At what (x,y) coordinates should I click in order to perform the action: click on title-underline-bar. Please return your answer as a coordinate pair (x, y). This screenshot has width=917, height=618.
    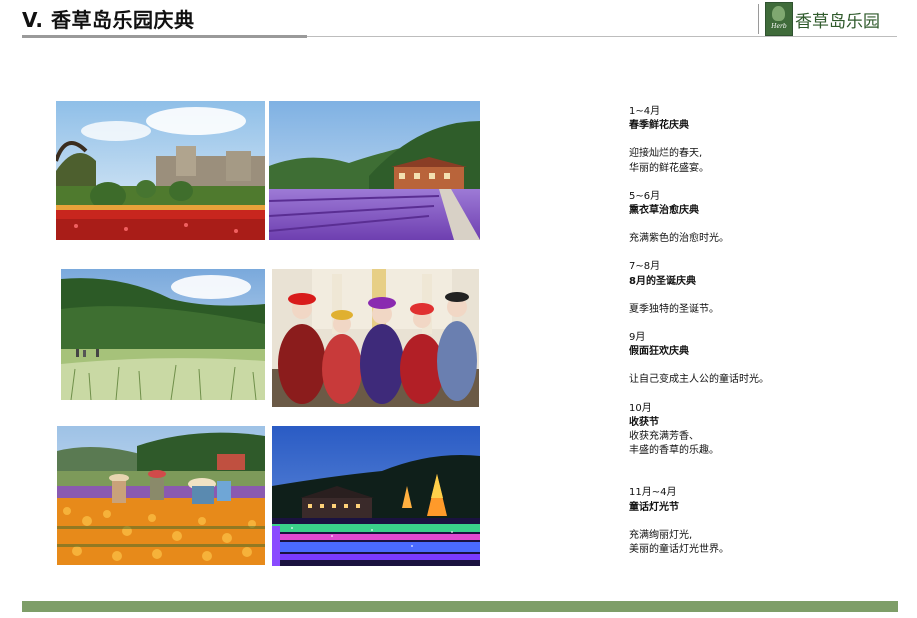
    Looking at the image, I should click on (164, 36).